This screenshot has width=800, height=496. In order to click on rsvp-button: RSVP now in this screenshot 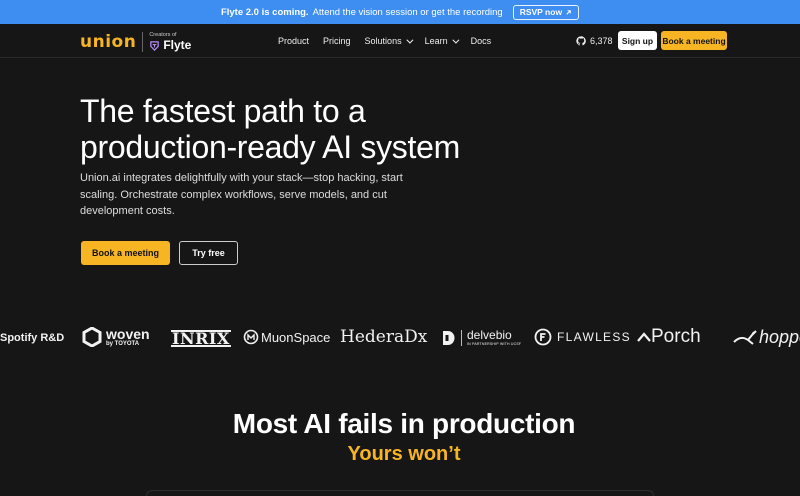, I will do `click(546, 12)`.